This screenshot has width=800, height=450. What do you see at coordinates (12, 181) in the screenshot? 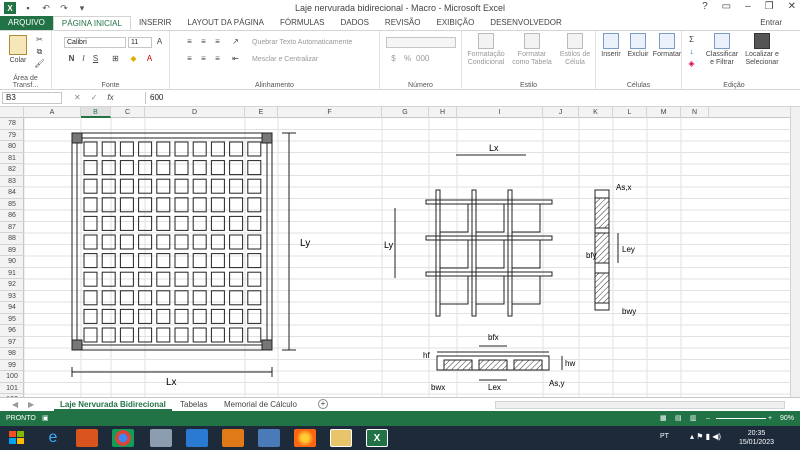
I see `row-header-83: 83` at bounding box center [12, 181].